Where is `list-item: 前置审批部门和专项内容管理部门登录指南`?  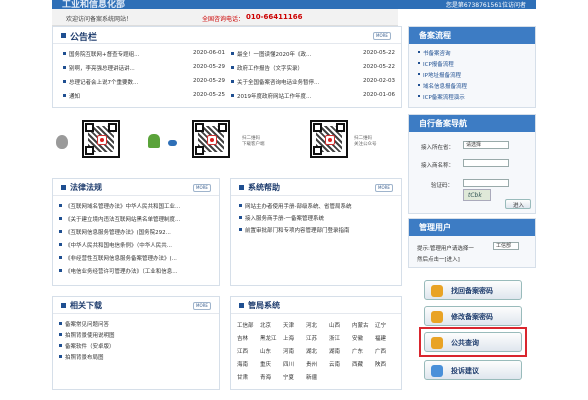 list-item: 前置审批部门和专项内容管理部门登录指南 is located at coordinates (314, 231).